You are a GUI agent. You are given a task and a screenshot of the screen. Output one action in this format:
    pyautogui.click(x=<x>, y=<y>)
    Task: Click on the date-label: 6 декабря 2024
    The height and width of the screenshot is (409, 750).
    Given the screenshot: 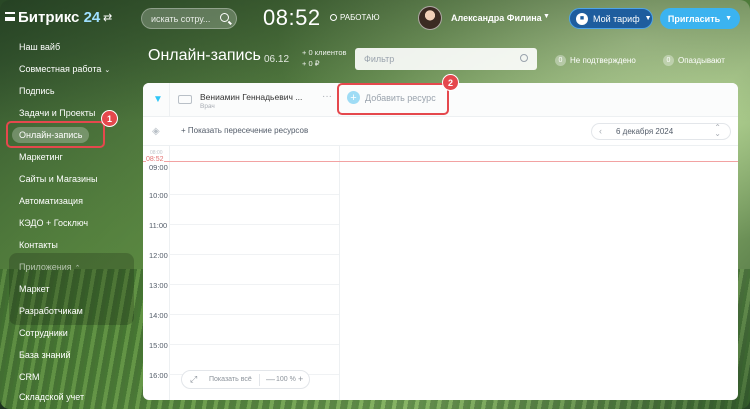 What is the action you would take?
    pyautogui.click(x=644, y=131)
    